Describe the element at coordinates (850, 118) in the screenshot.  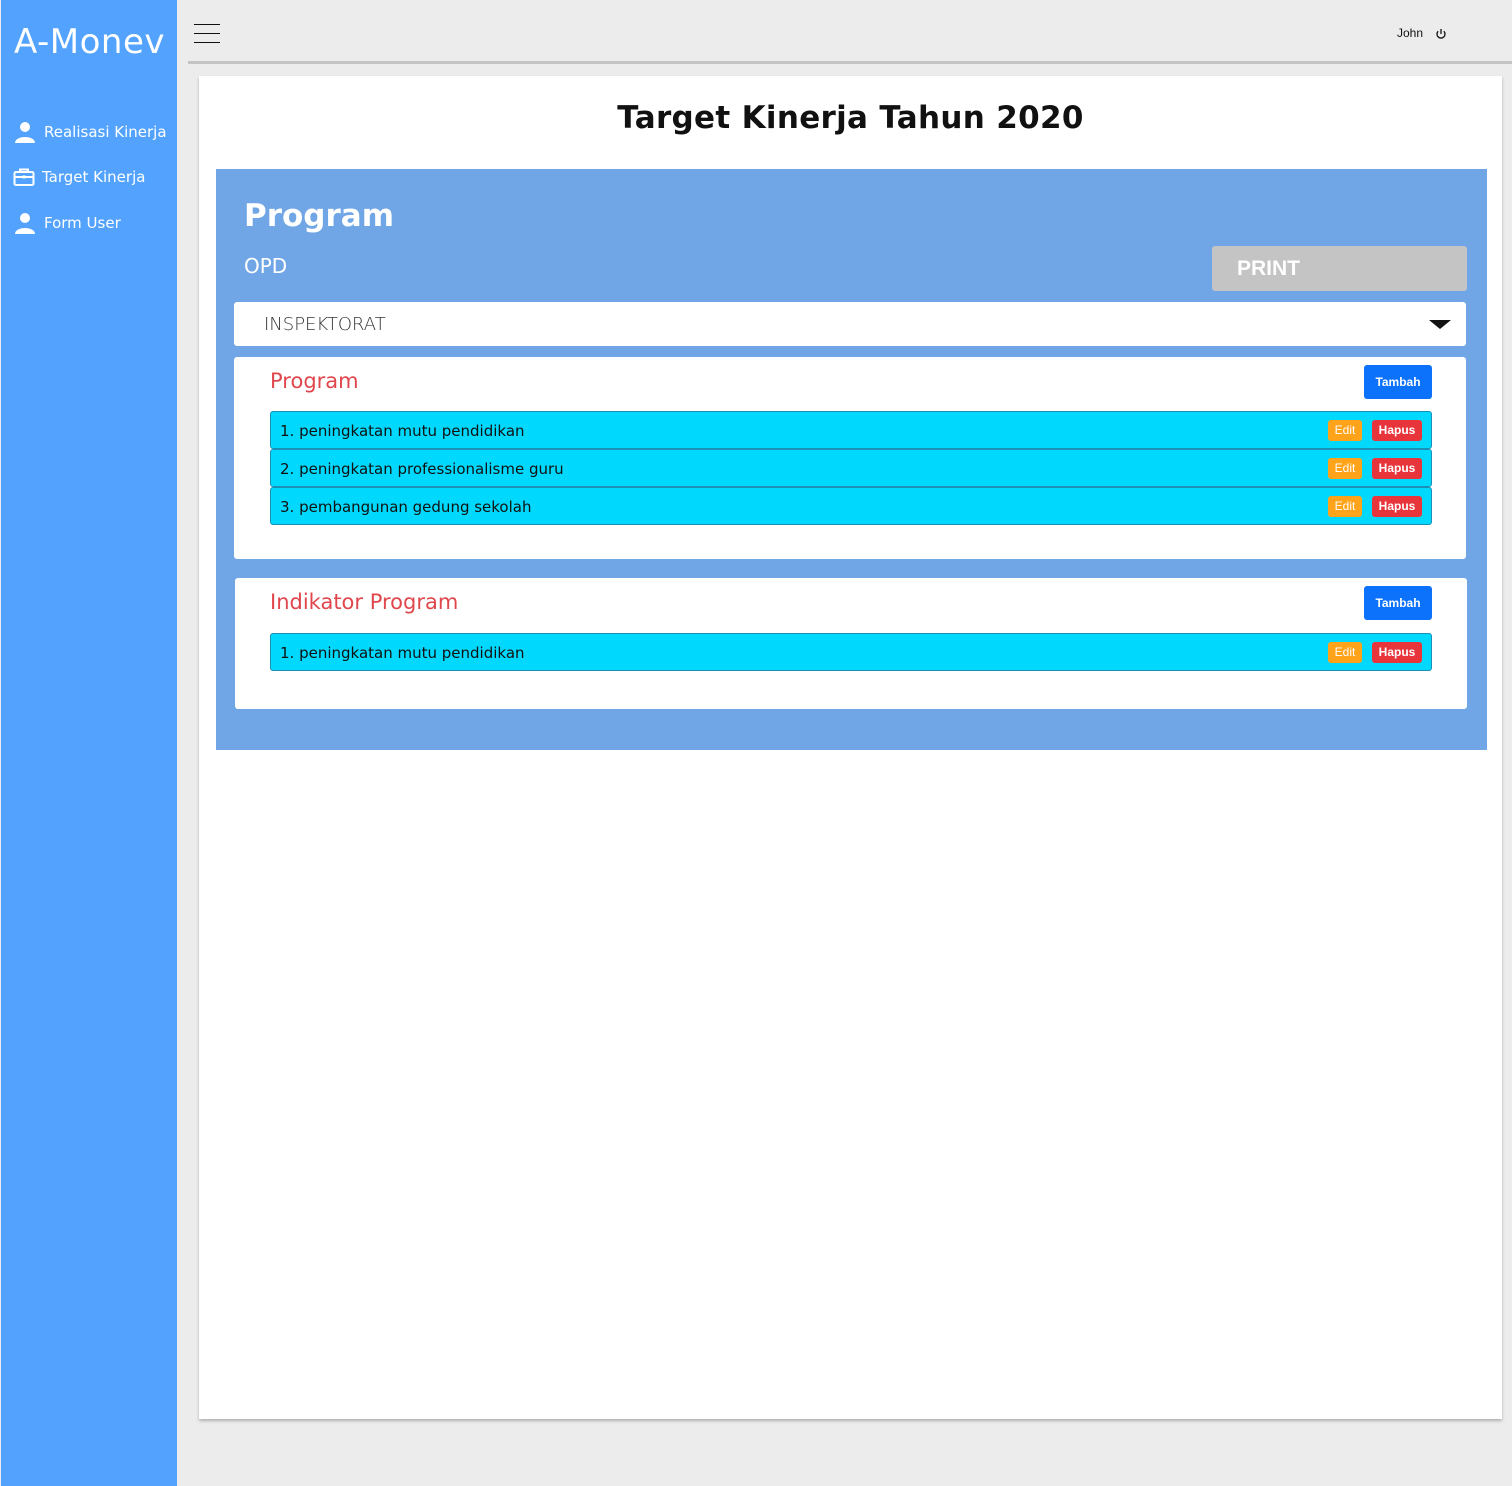
I see `page-title: Target Kinerja Tahun 2020` at that location.